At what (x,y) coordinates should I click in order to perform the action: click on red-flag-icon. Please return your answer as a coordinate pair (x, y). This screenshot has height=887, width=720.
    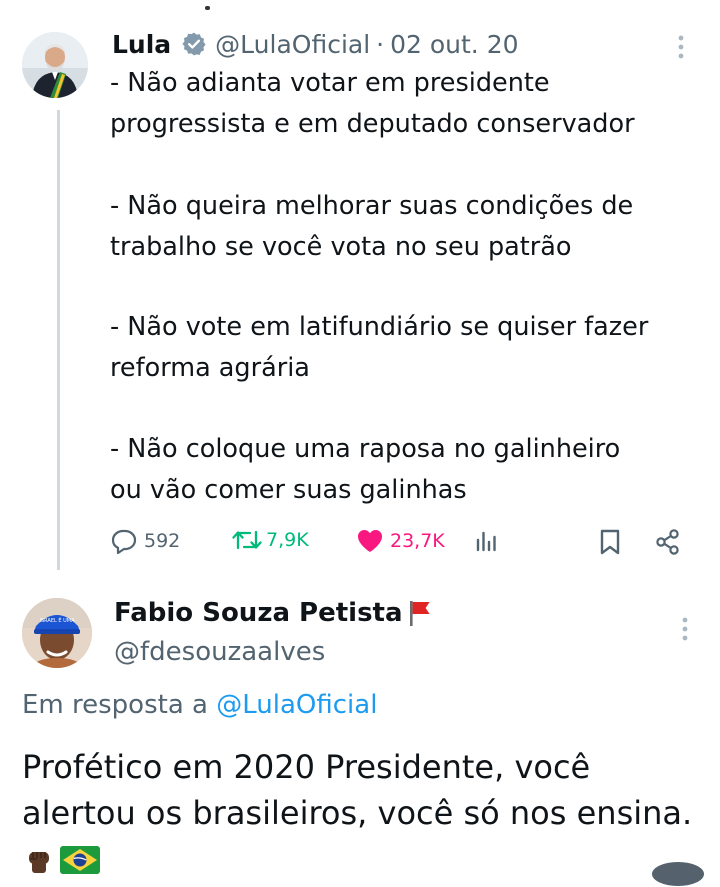
    Looking at the image, I should click on (420, 613).